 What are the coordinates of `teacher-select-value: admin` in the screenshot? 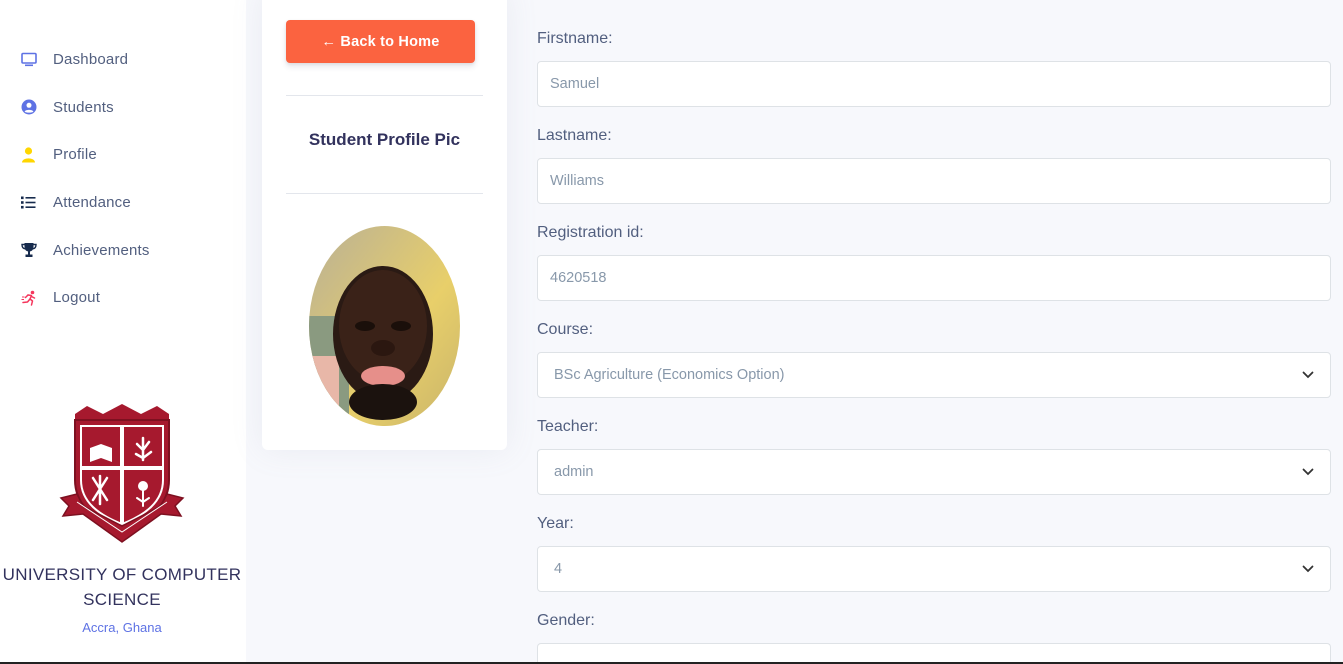 It's located at (574, 472).